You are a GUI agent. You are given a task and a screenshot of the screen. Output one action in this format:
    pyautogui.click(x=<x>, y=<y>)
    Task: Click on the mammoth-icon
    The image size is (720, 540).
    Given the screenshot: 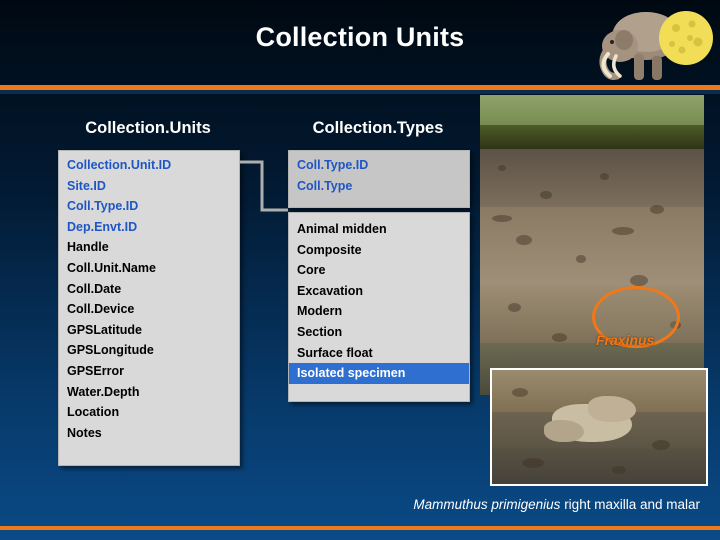 What is the action you would take?
    pyautogui.click(x=657, y=48)
    